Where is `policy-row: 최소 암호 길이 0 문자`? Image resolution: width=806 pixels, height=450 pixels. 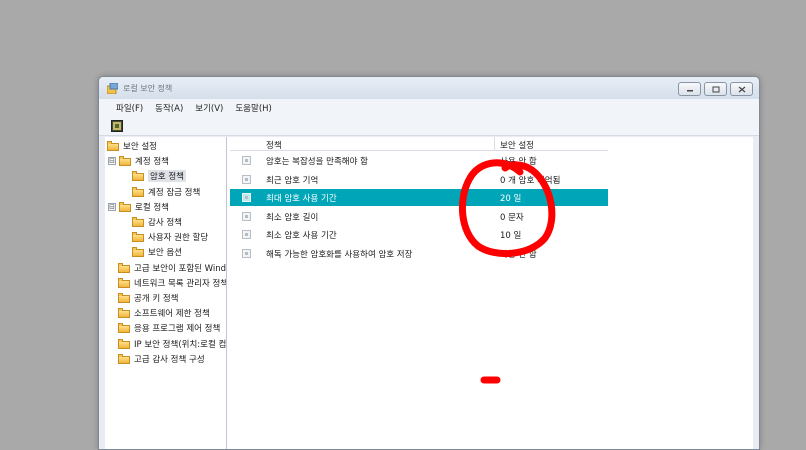
policy-row: 최소 암호 길이 0 문자 is located at coordinates (419, 216).